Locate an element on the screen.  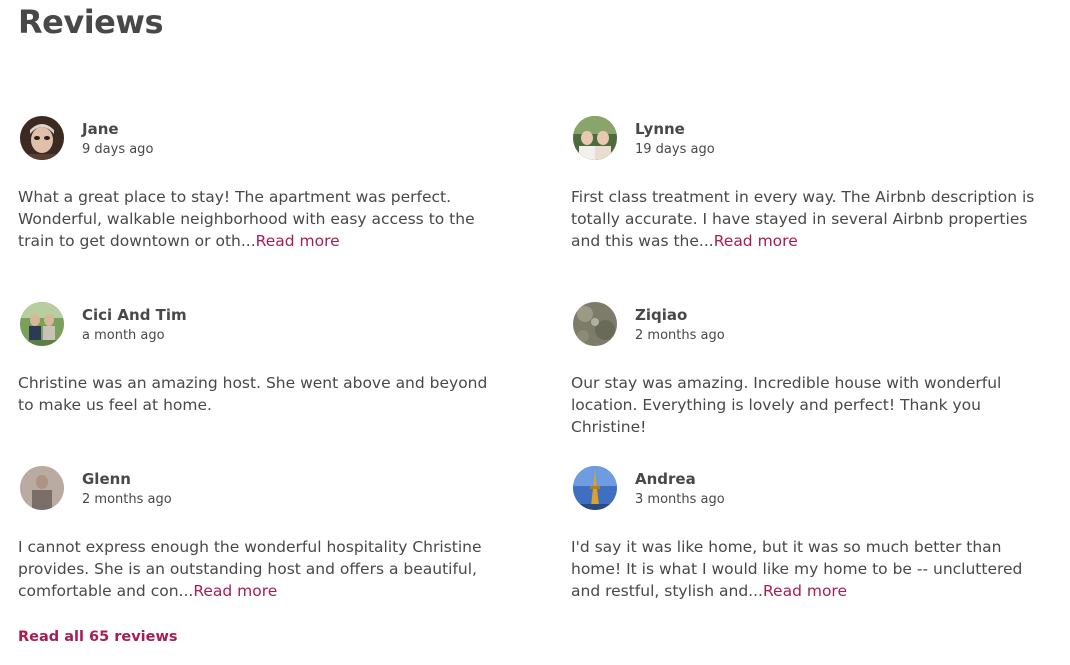
section-title: Reviews is located at coordinates (90, 22).